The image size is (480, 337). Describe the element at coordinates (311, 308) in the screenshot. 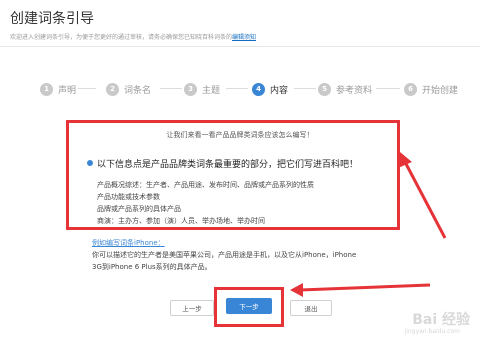

I see `exit-button: 退出` at that location.